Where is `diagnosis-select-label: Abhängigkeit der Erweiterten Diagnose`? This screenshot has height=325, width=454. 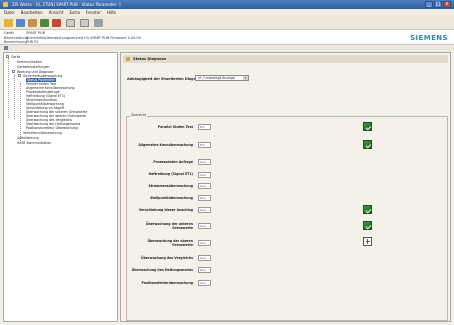
diagnosis-select-label: Abhängigkeit der Erweiterten Diagnose is located at coordinates (165, 79).